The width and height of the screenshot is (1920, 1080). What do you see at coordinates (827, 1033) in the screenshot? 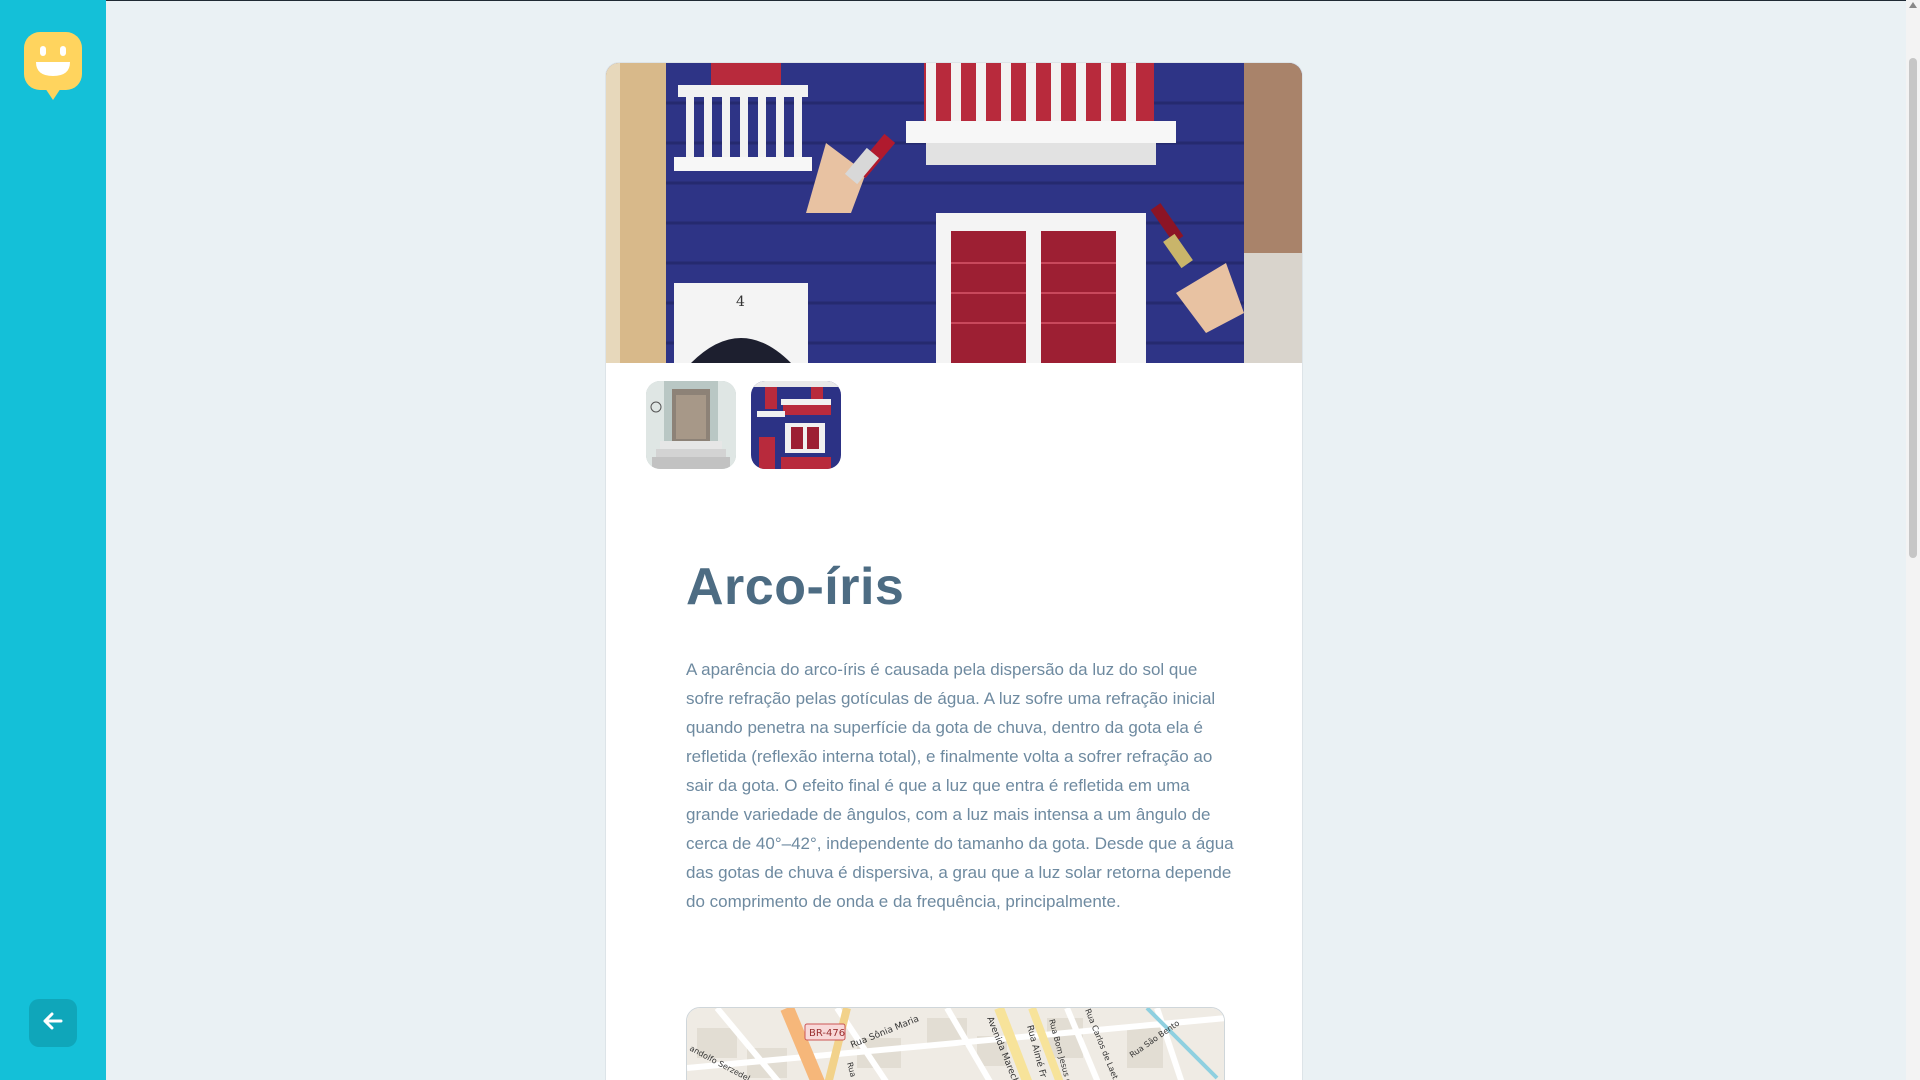
I see `map-label: BR-476` at bounding box center [827, 1033].